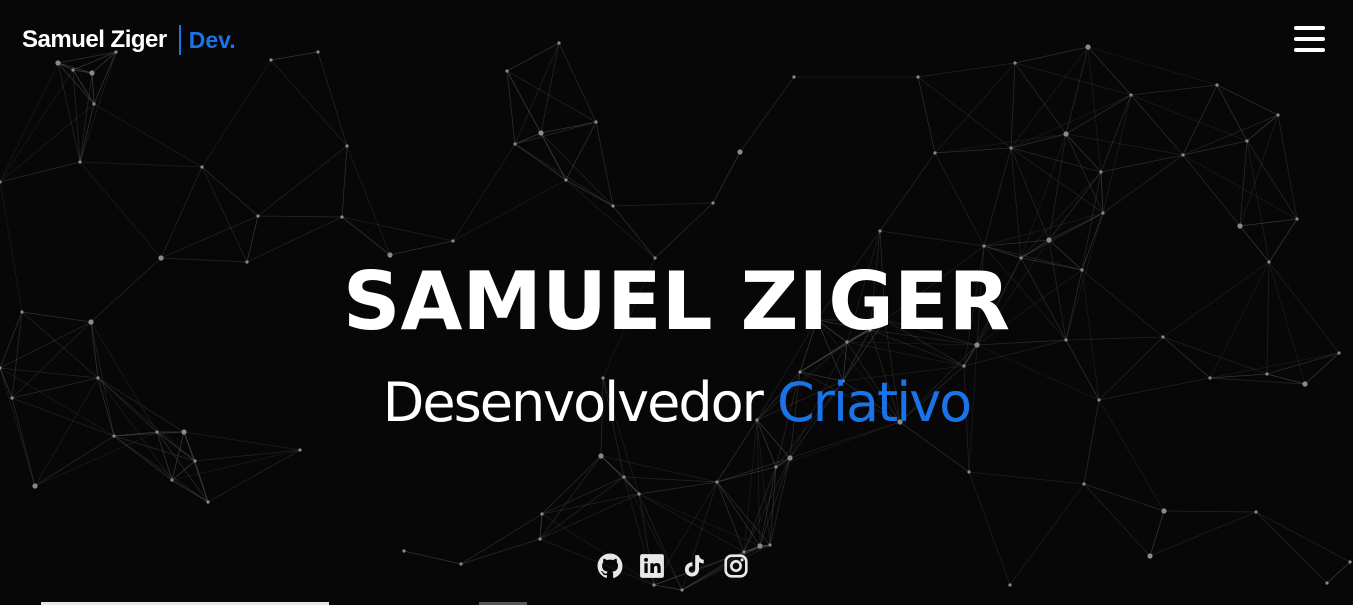 This screenshot has height=605, width=1353. I want to click on brand-name: Samuel Ziger, so click(94, 39).